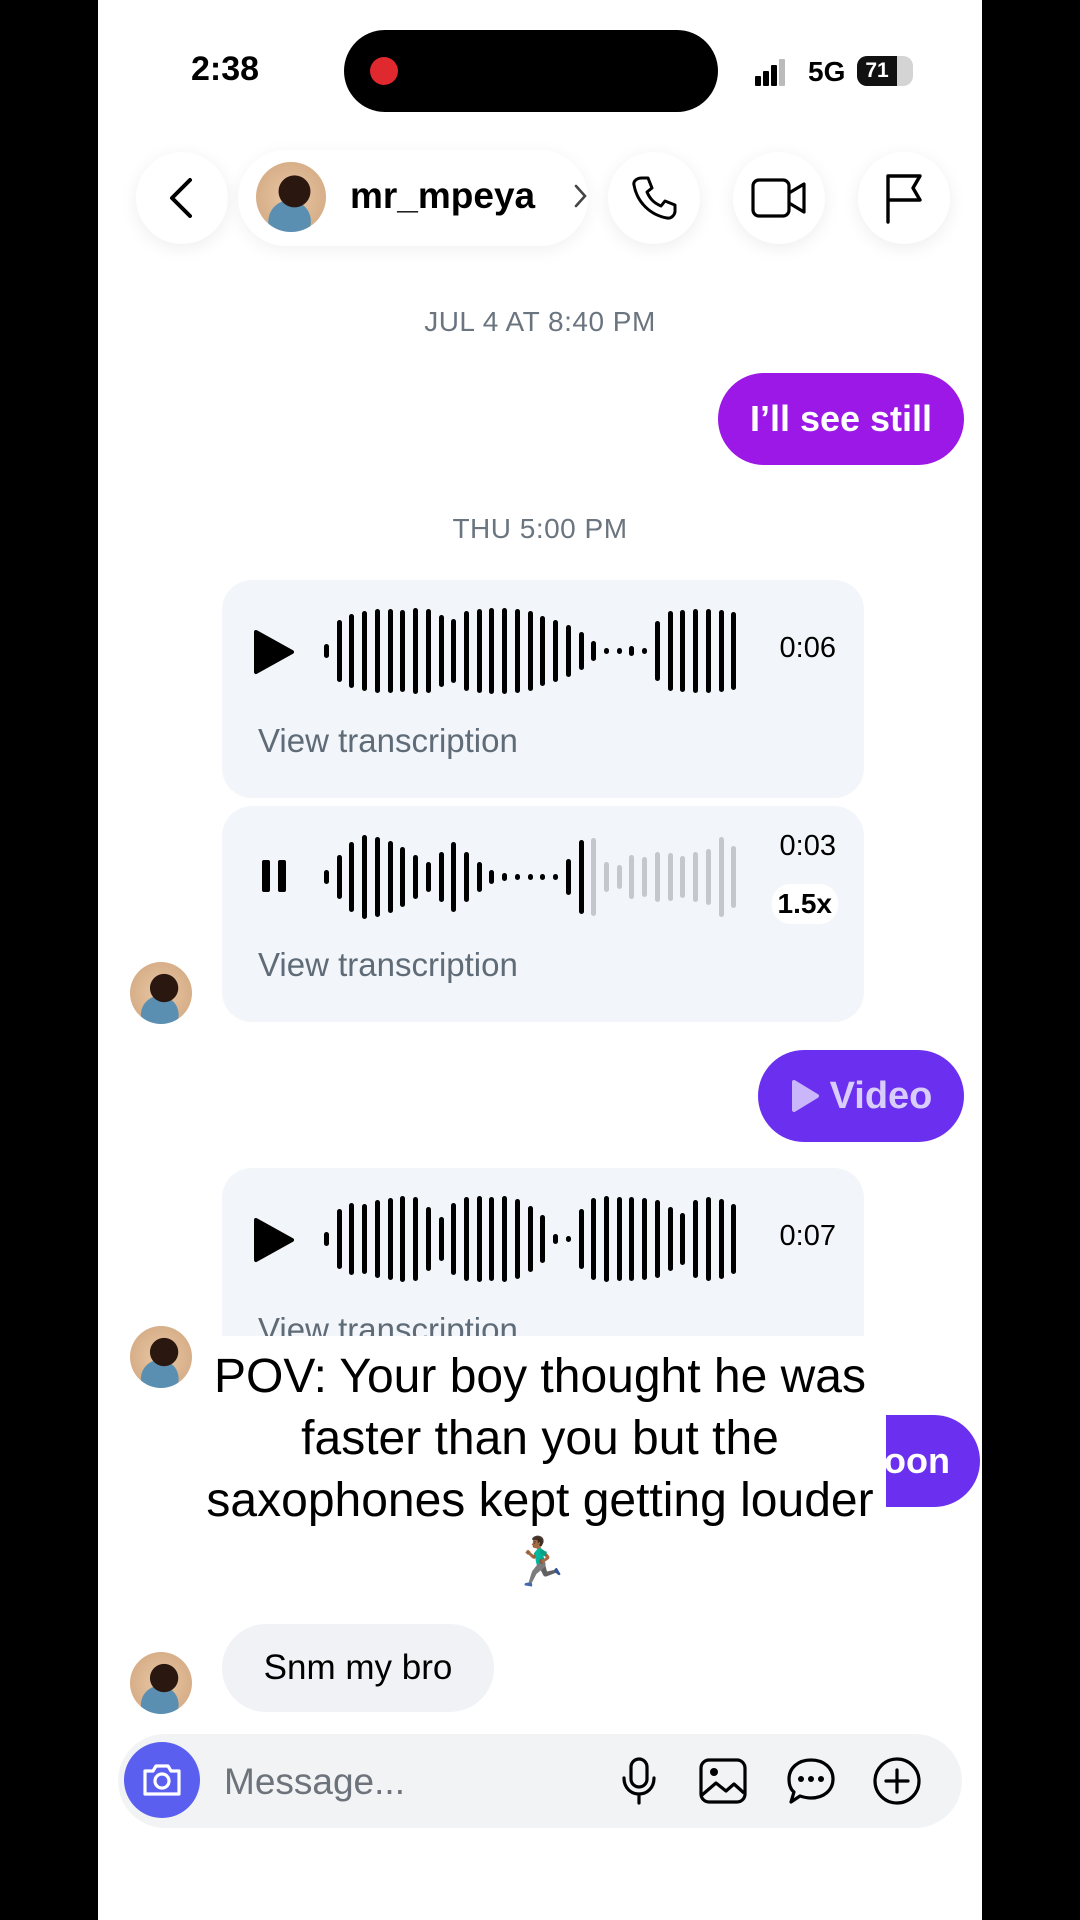 Image resolution: width=1080 pixels, height=1920 pixels. What do you see at coordinates (442, 196) in the screenshot?
I see `username: mr_mpeya` at bounding box center [442, 196].